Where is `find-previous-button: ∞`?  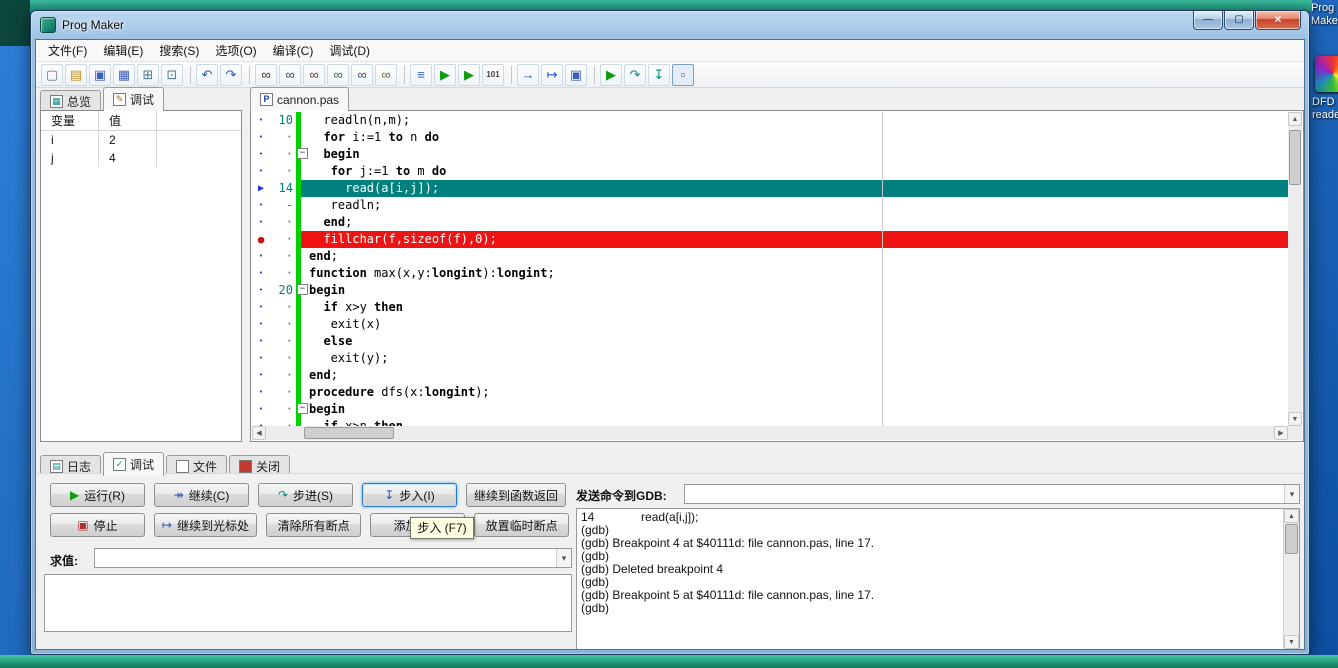 find-previous-button: ∞ is located at coordinates (314, 74).